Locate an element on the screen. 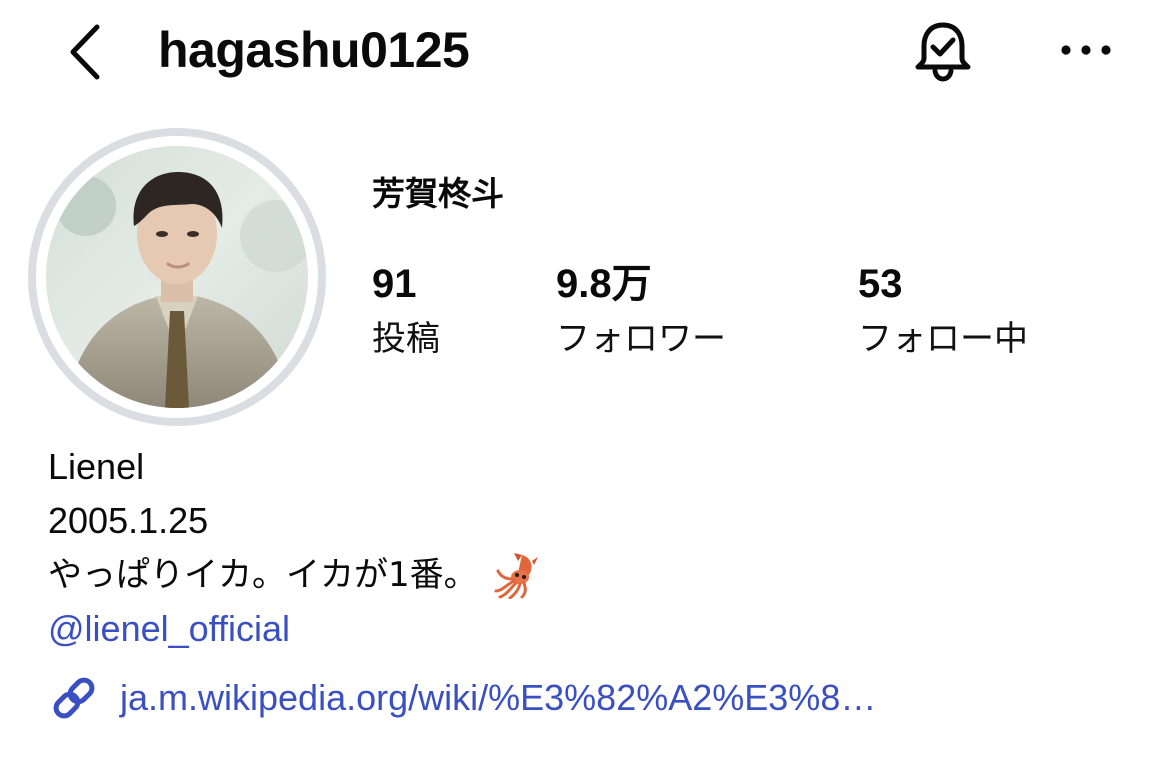 The width and height of the screenshot is (1170, 761). link-icon is located at coordinates (74, 698).